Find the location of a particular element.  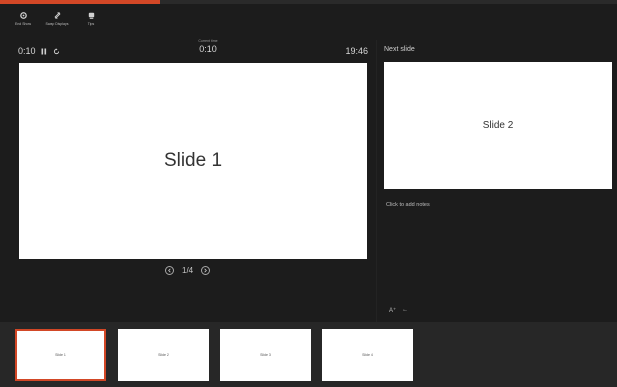

thumbnail-label: Slide 4 is located at coordinates (367, 355).